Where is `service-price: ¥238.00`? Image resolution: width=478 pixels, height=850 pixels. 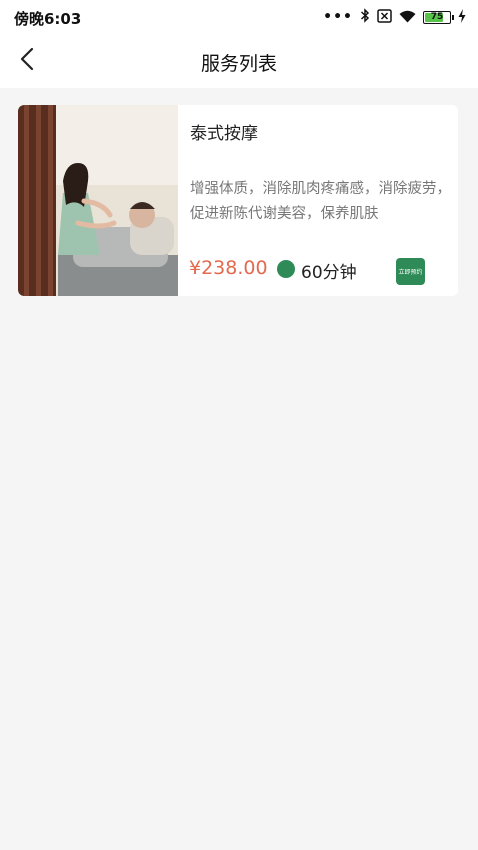
service-price: ¥238.00 is located at coordinates (228, 268).